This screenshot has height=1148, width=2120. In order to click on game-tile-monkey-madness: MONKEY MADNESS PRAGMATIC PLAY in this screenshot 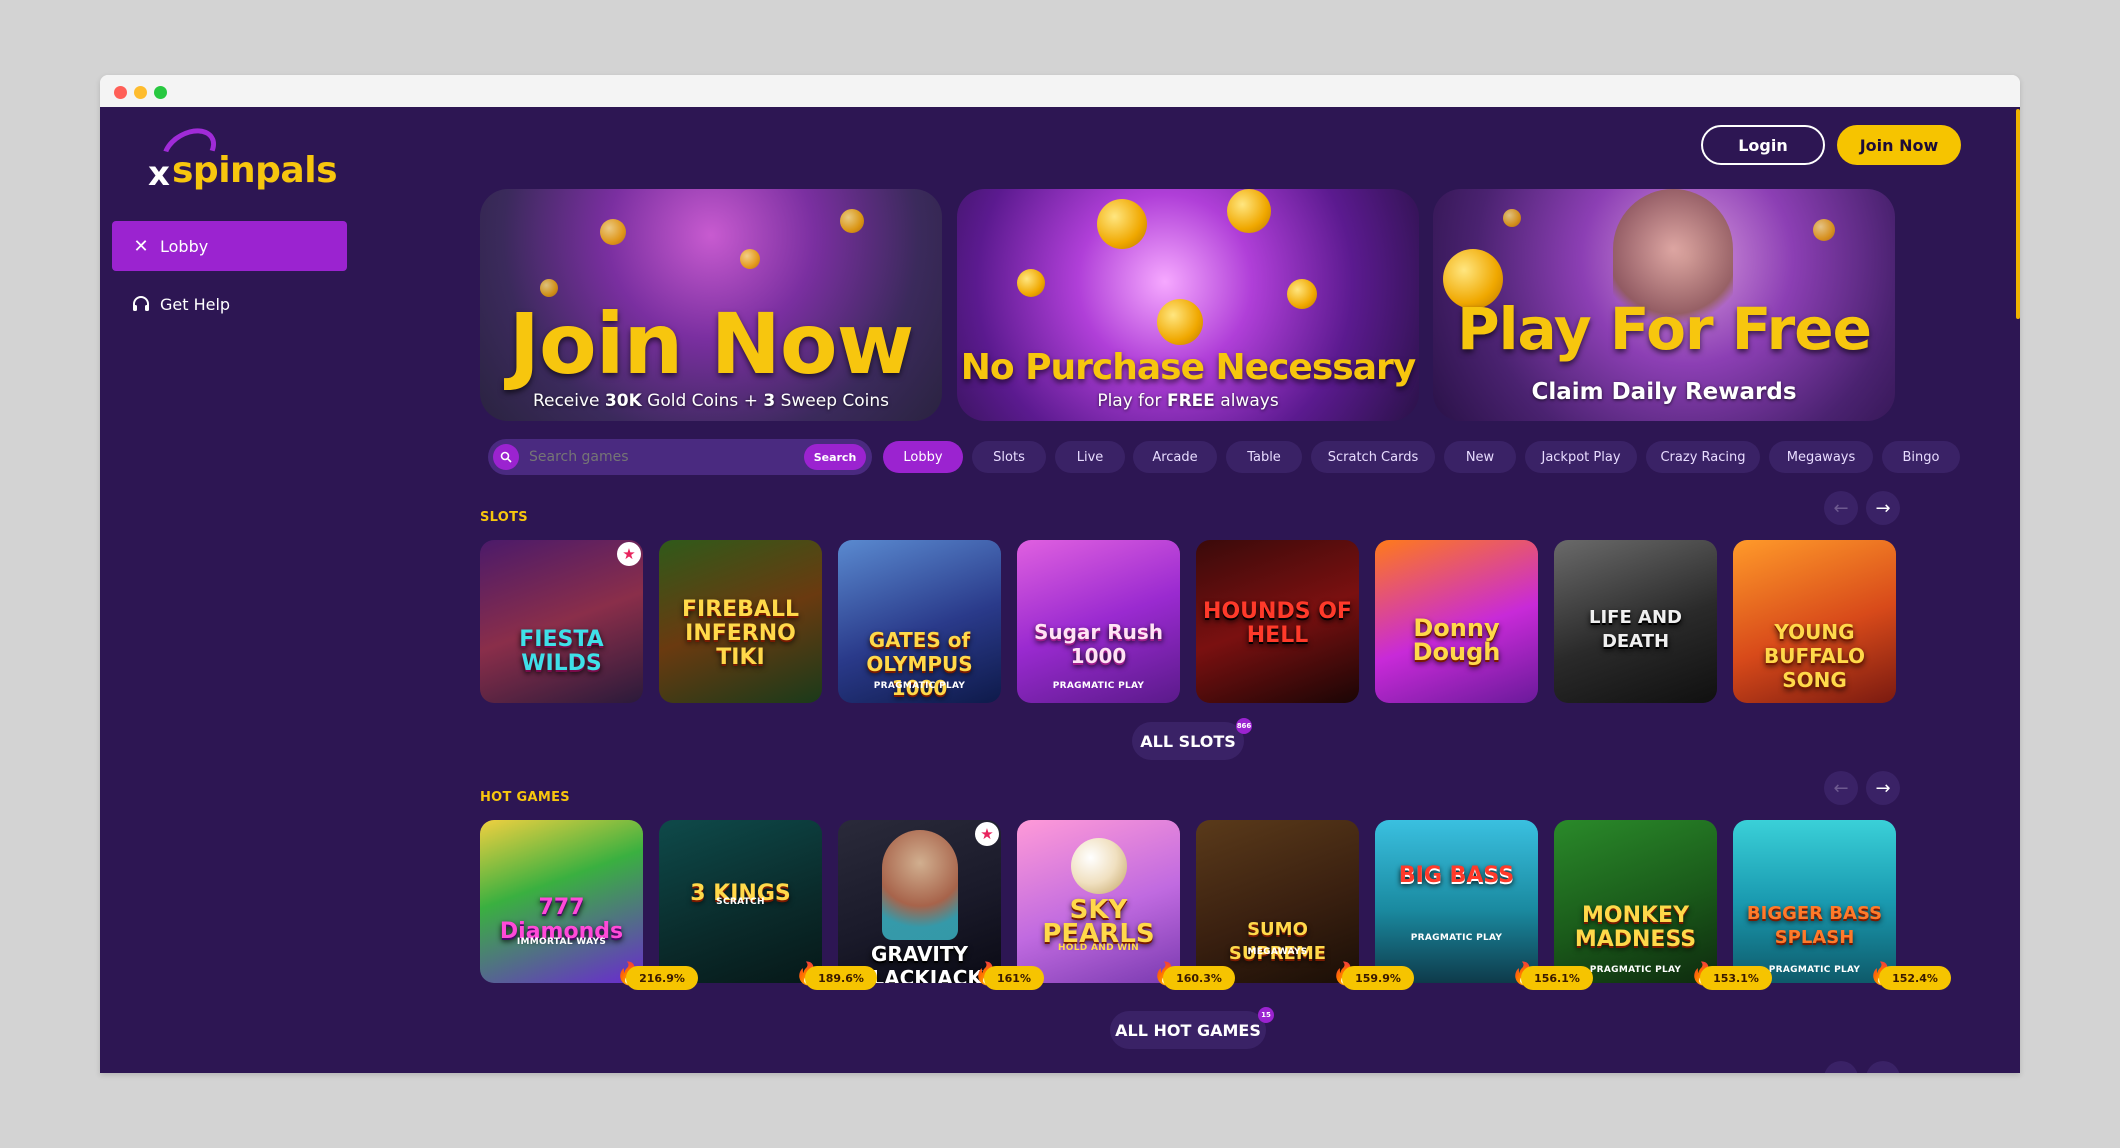, I will do `click(1635, 901)`.